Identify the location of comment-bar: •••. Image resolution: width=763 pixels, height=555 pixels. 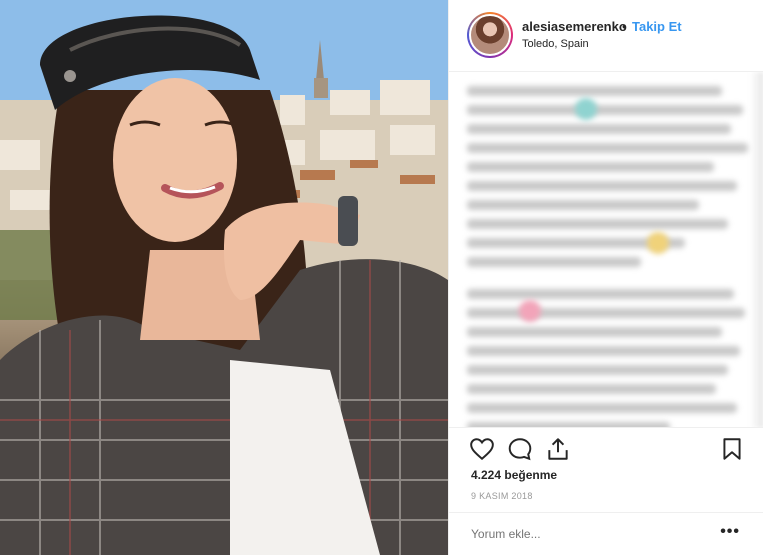
(606, 533).